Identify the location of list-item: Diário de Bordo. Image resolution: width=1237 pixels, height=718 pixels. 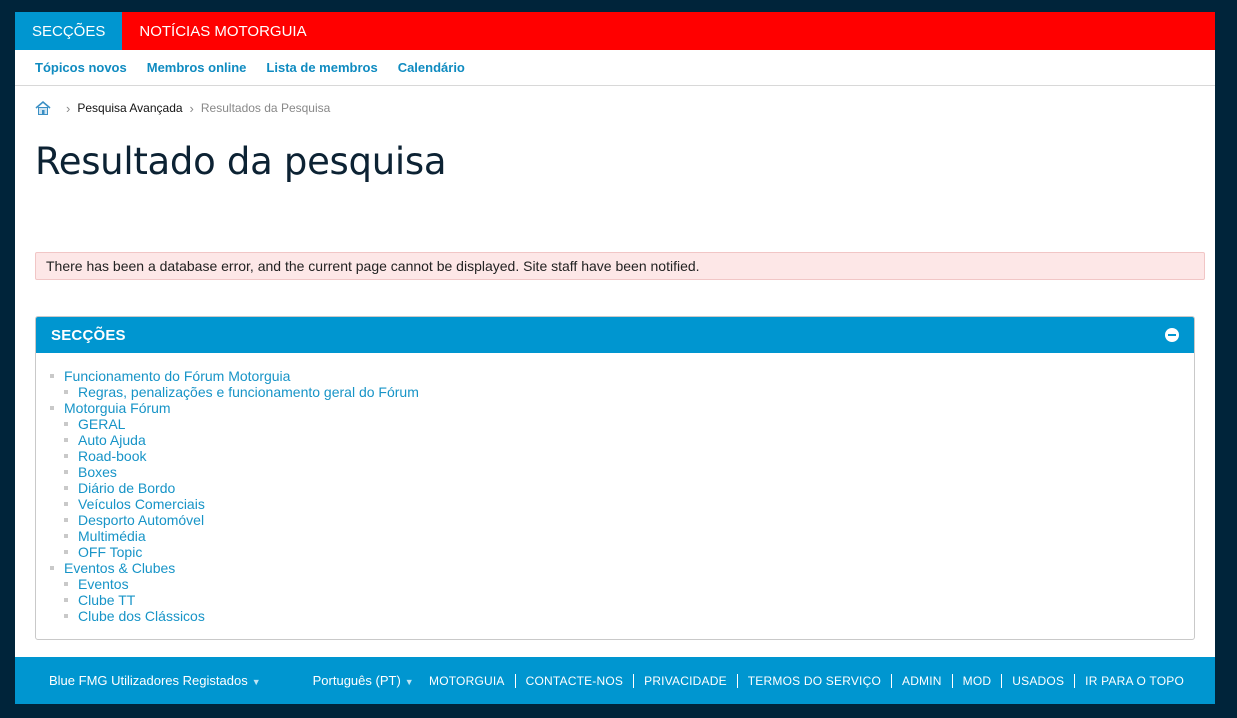
(622, 488).